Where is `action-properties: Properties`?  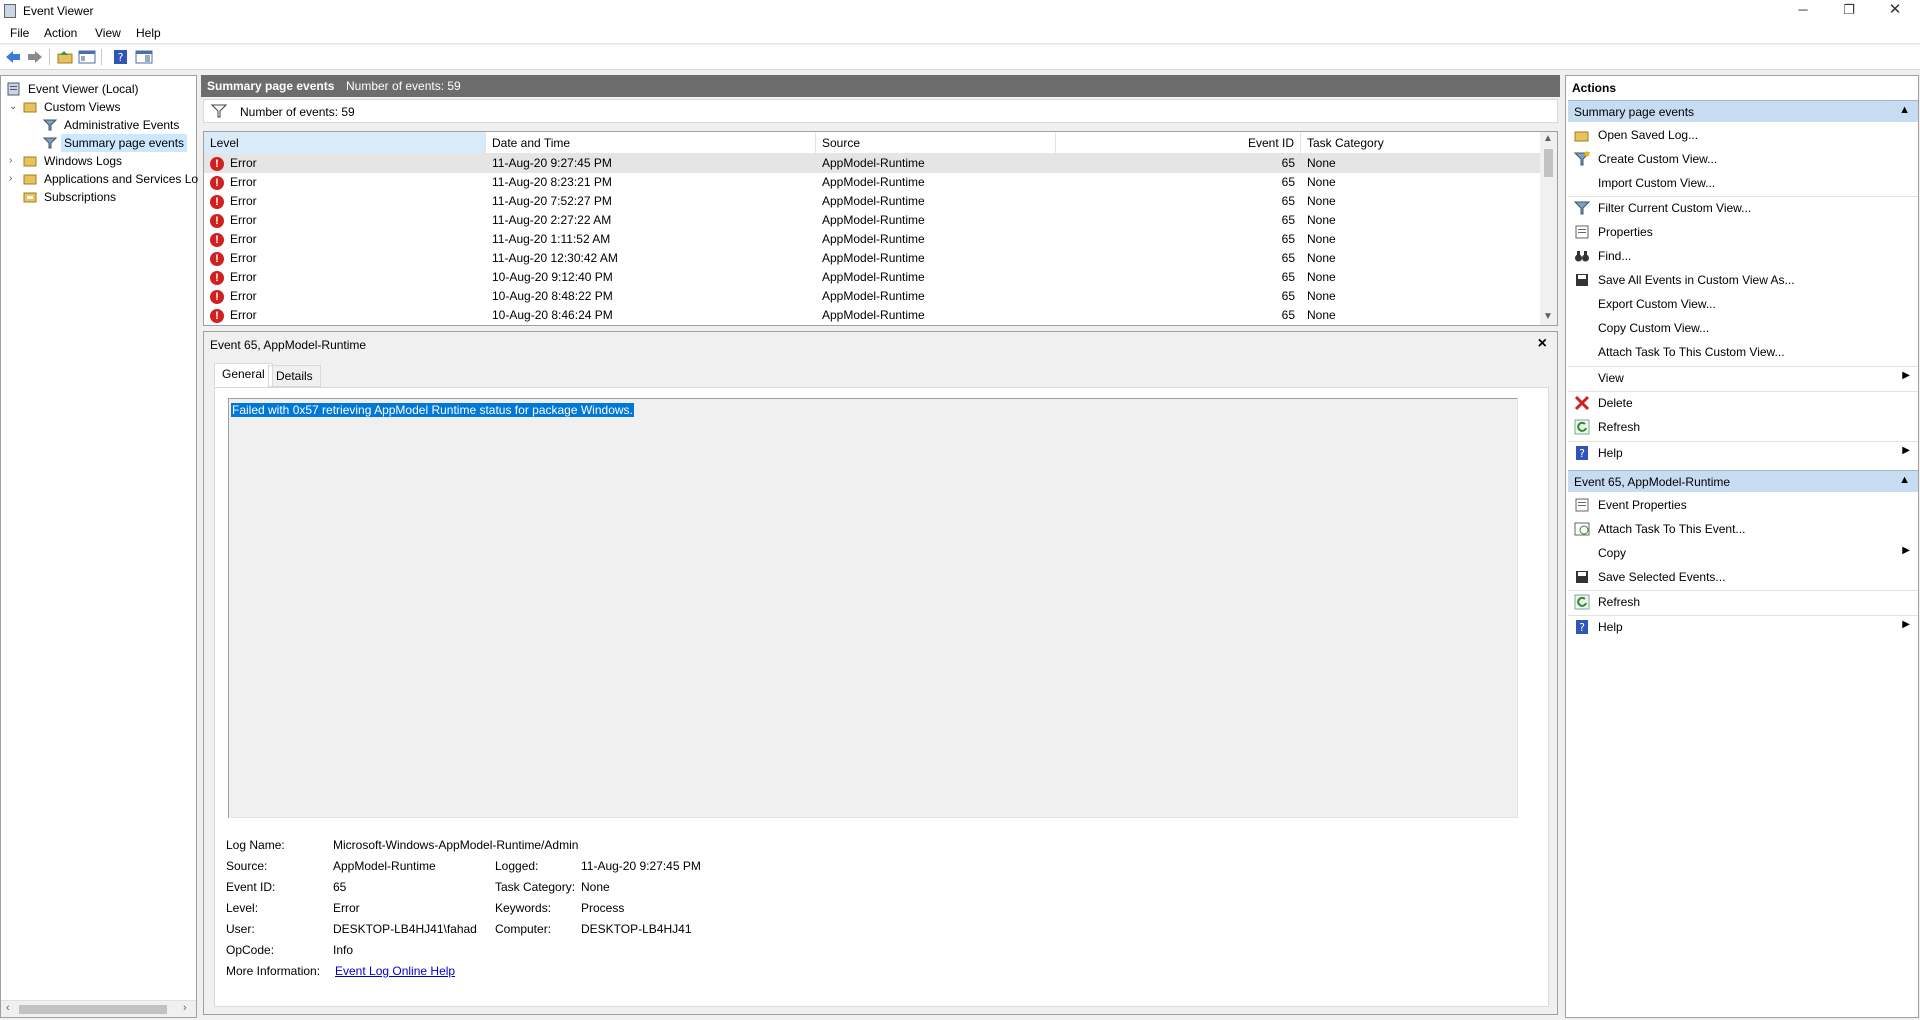 action-properties: Properties is located at coordinates (1743, 232).